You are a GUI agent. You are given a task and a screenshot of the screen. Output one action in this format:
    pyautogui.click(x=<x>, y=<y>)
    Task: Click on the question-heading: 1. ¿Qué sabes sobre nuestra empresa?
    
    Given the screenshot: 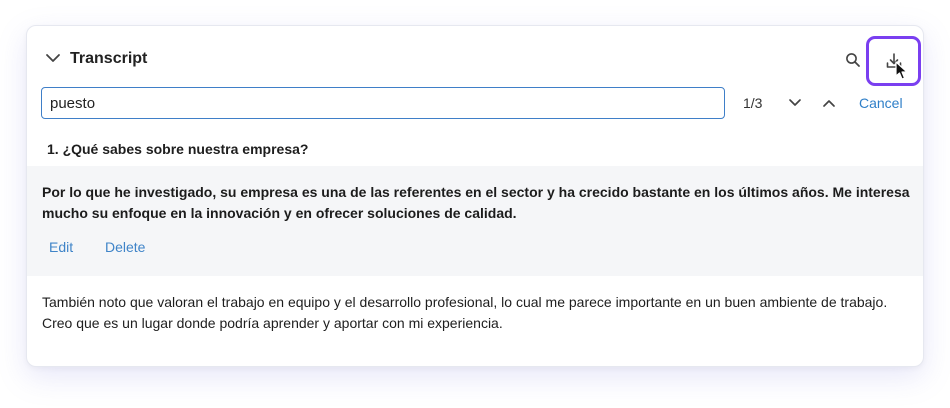 What is the action you would take?
    pyautogui.click(x=178, y=149)
    